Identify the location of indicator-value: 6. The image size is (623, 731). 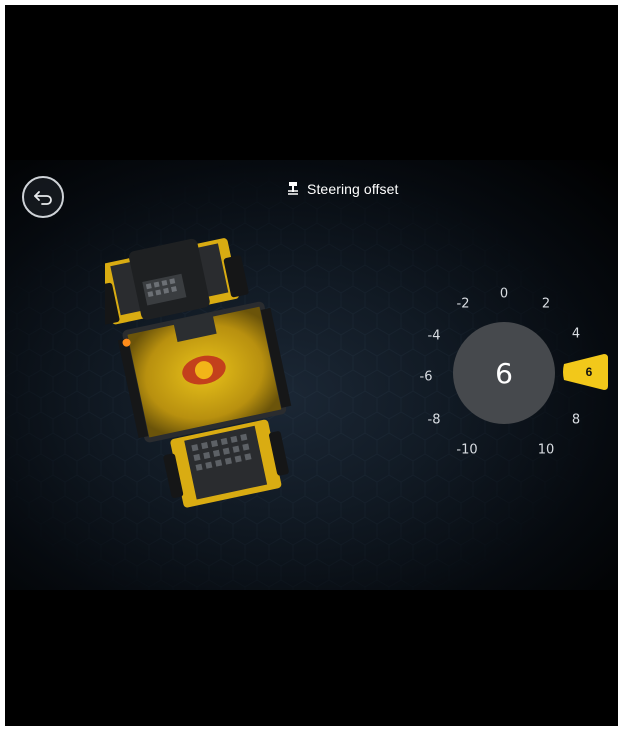
(589, 372).